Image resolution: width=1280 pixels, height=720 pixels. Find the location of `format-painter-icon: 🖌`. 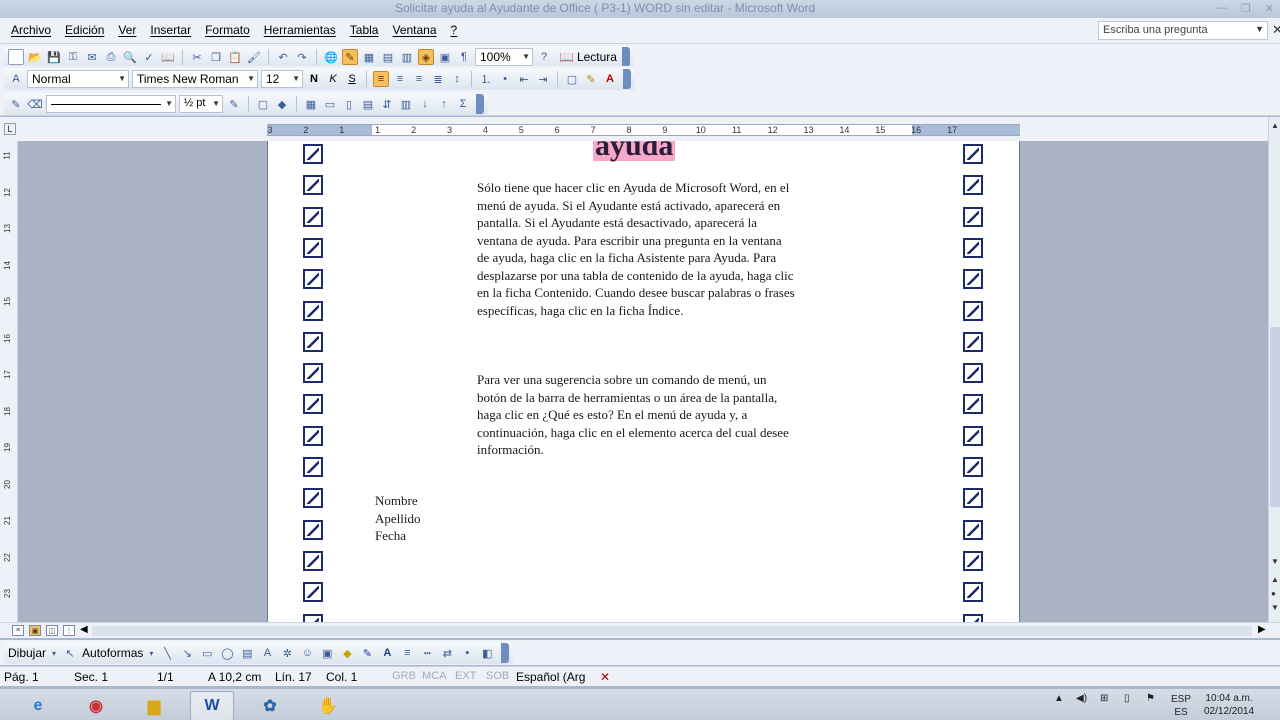

format-painter-icon: 🖌 is located at coordinates (254, 57).